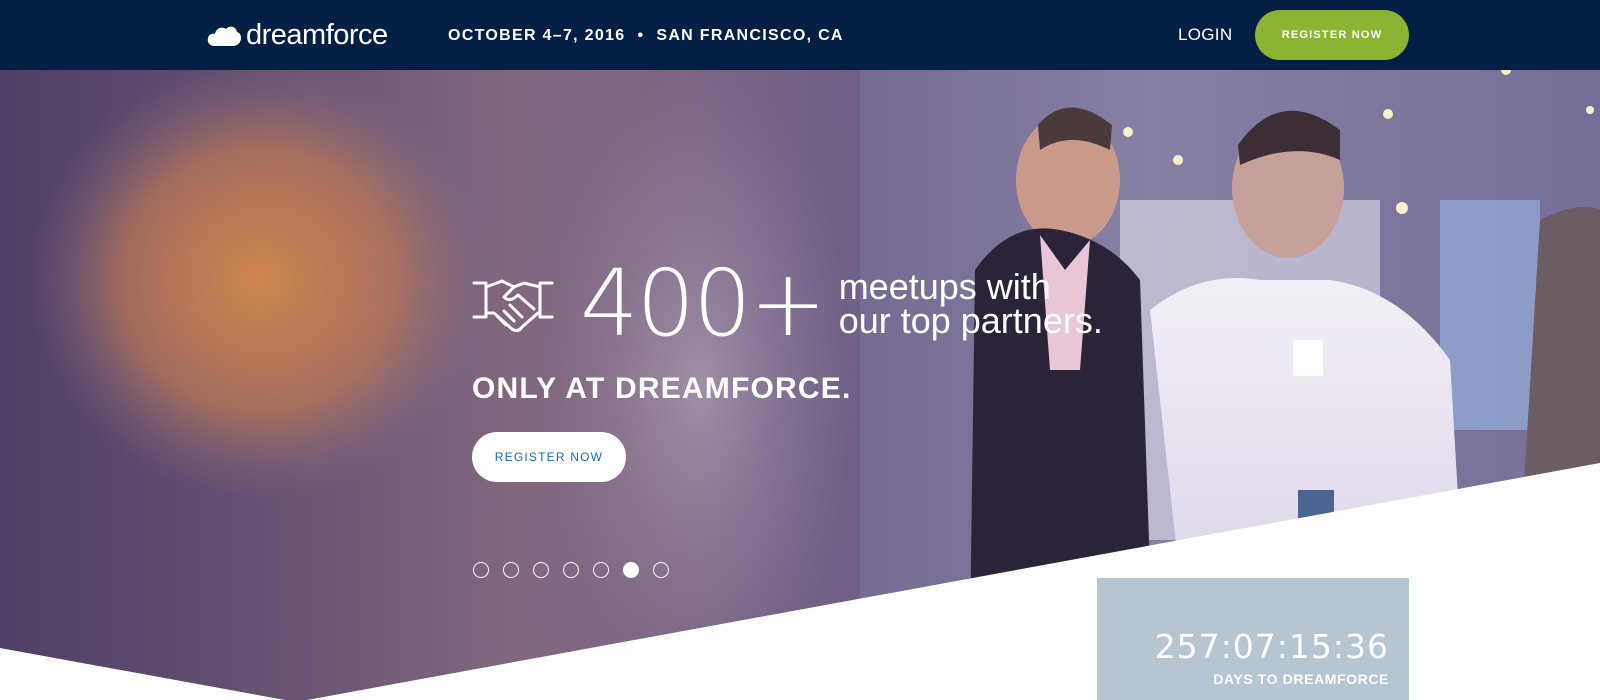  What do you see at coordinates (703, 303) in the screenshot?
I see `stat-number: 400+` at bounding box center [703, 303].